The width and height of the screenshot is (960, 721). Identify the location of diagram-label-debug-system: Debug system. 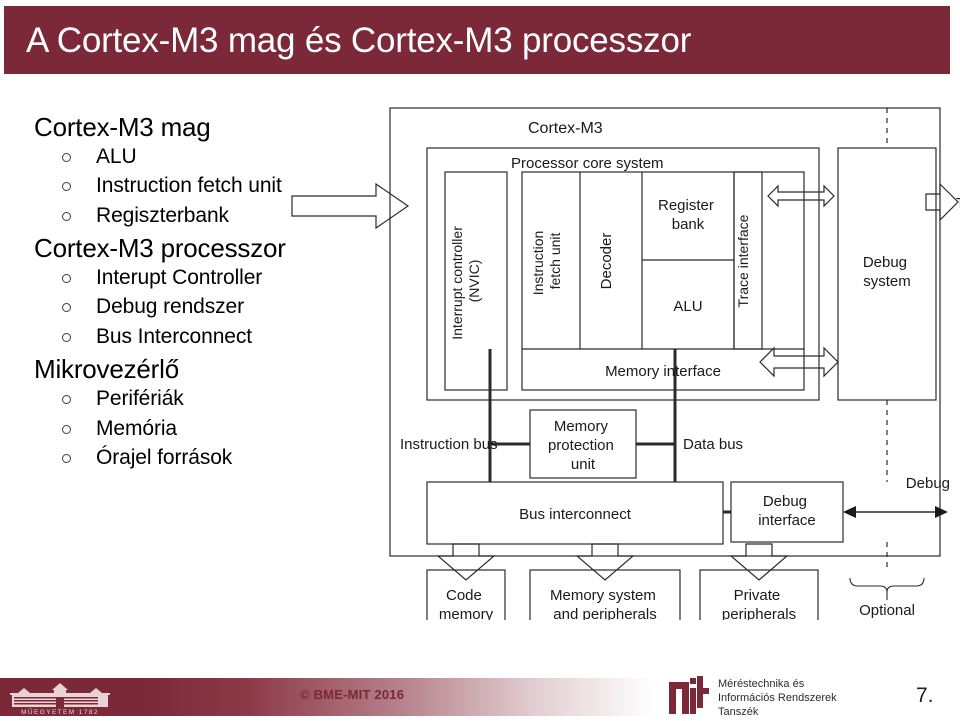
(887, 272).